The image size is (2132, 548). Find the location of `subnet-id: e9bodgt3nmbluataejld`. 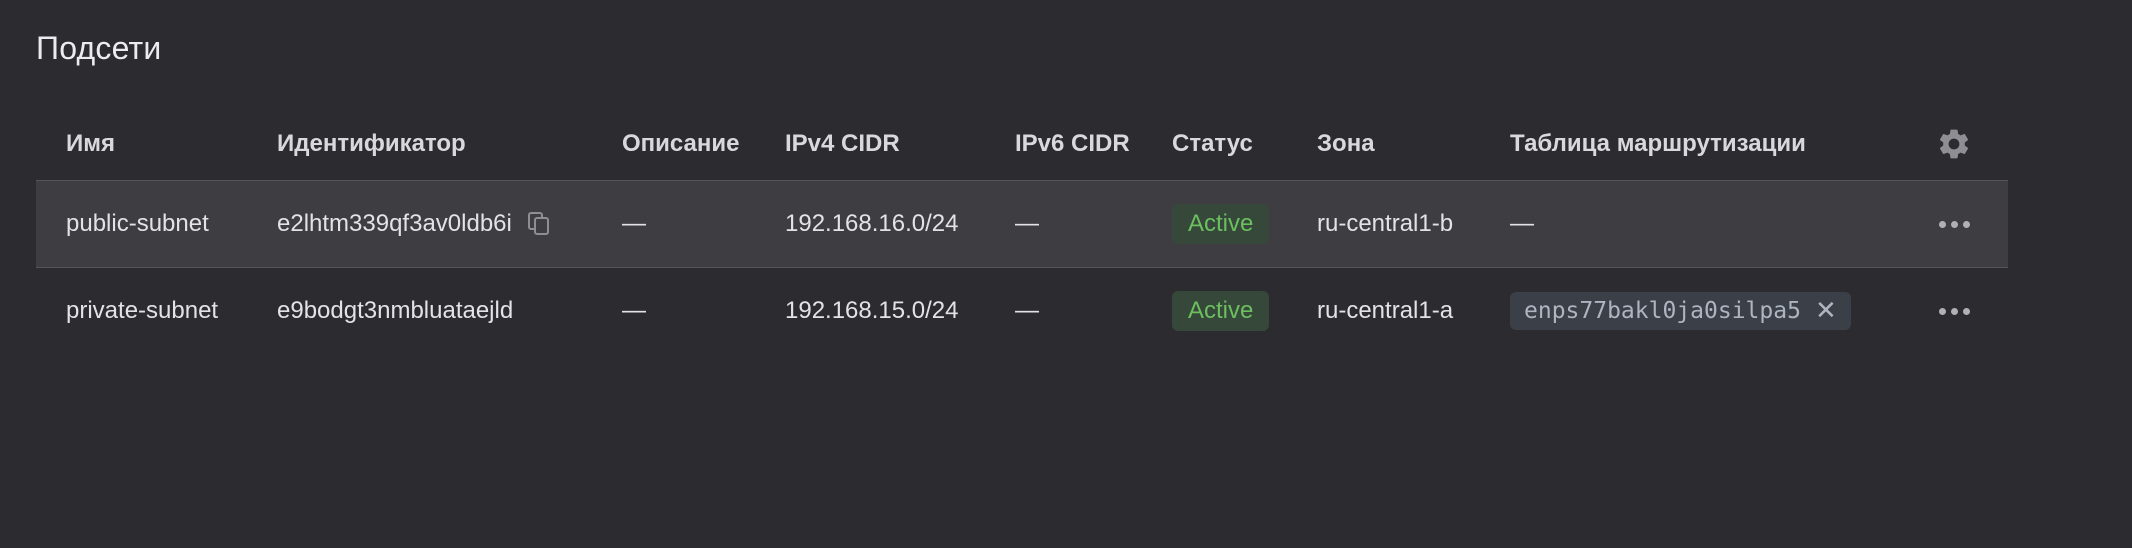

subnet-id: e9bodgt3nmbluataejld is located at coordinates (395, 310).